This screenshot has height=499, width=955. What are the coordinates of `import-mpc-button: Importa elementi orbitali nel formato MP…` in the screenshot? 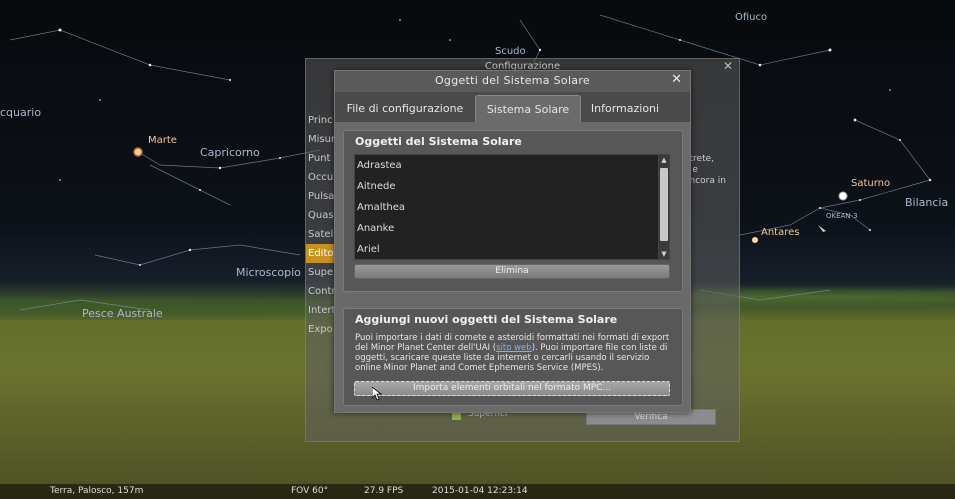 It's located at (512, 388).